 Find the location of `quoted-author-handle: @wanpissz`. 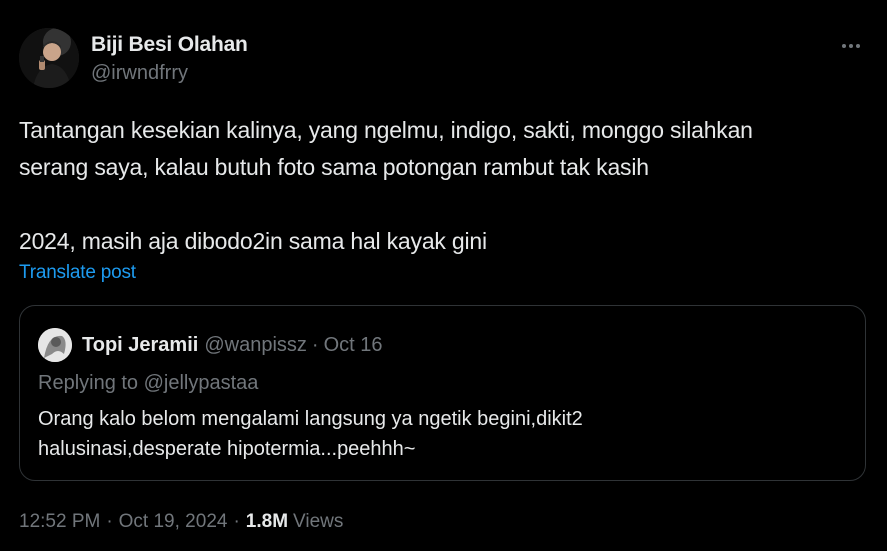

quoted-author-handle: @wanpissz is located at coordinates (255, 345).